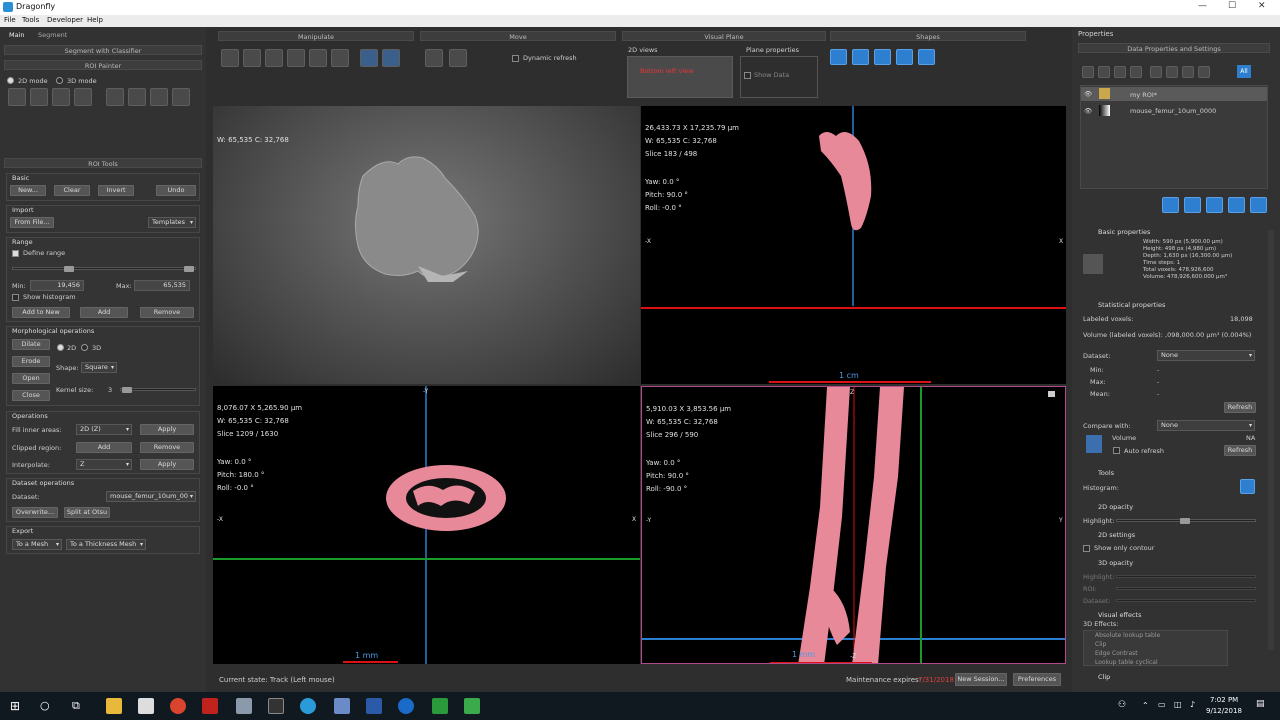 The image size is (1280, 720). I want to click on menu-help: Help, so click(95, 20).